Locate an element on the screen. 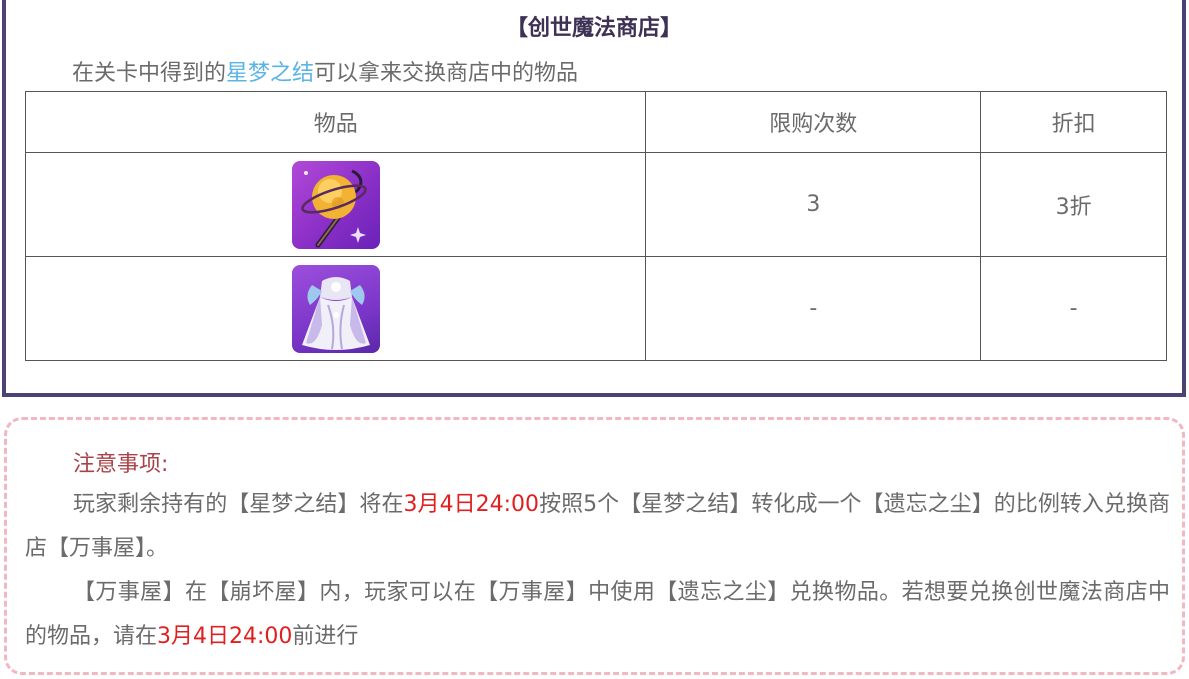  shop-intro: 在关卡中得到的星梦之结可以拿来交换商店中的物品 is located at coordinates (325, 71).